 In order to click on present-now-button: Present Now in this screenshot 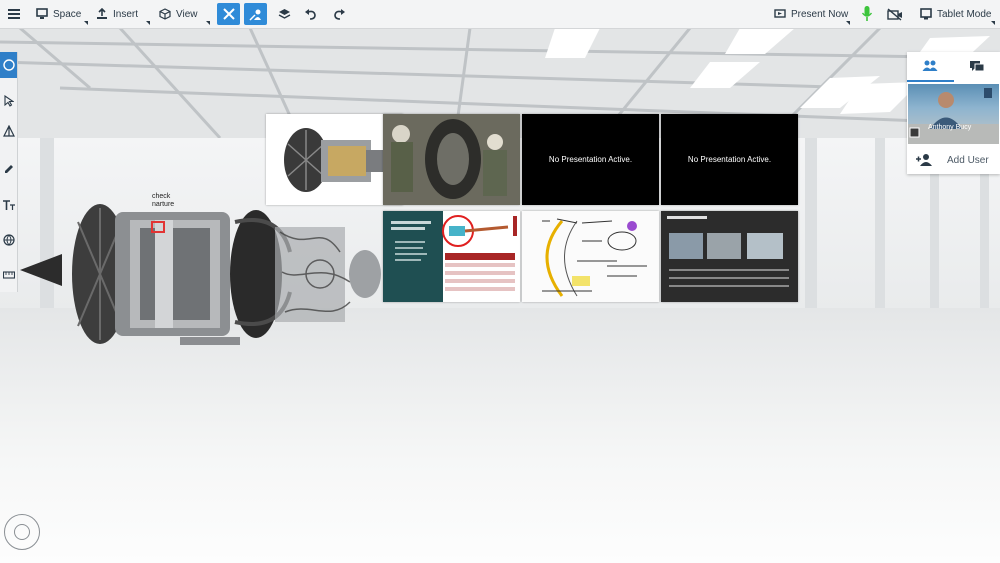, I will do `click(811, 14)`.